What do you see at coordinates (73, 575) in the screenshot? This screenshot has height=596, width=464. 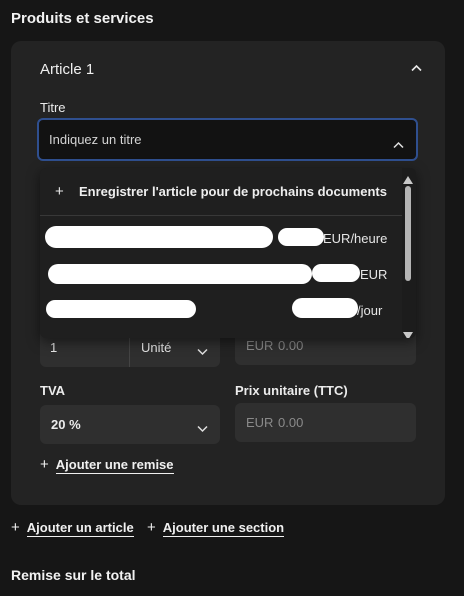 I see `discount-total-title: Remise sur le total` at bounding box center [73, 575].